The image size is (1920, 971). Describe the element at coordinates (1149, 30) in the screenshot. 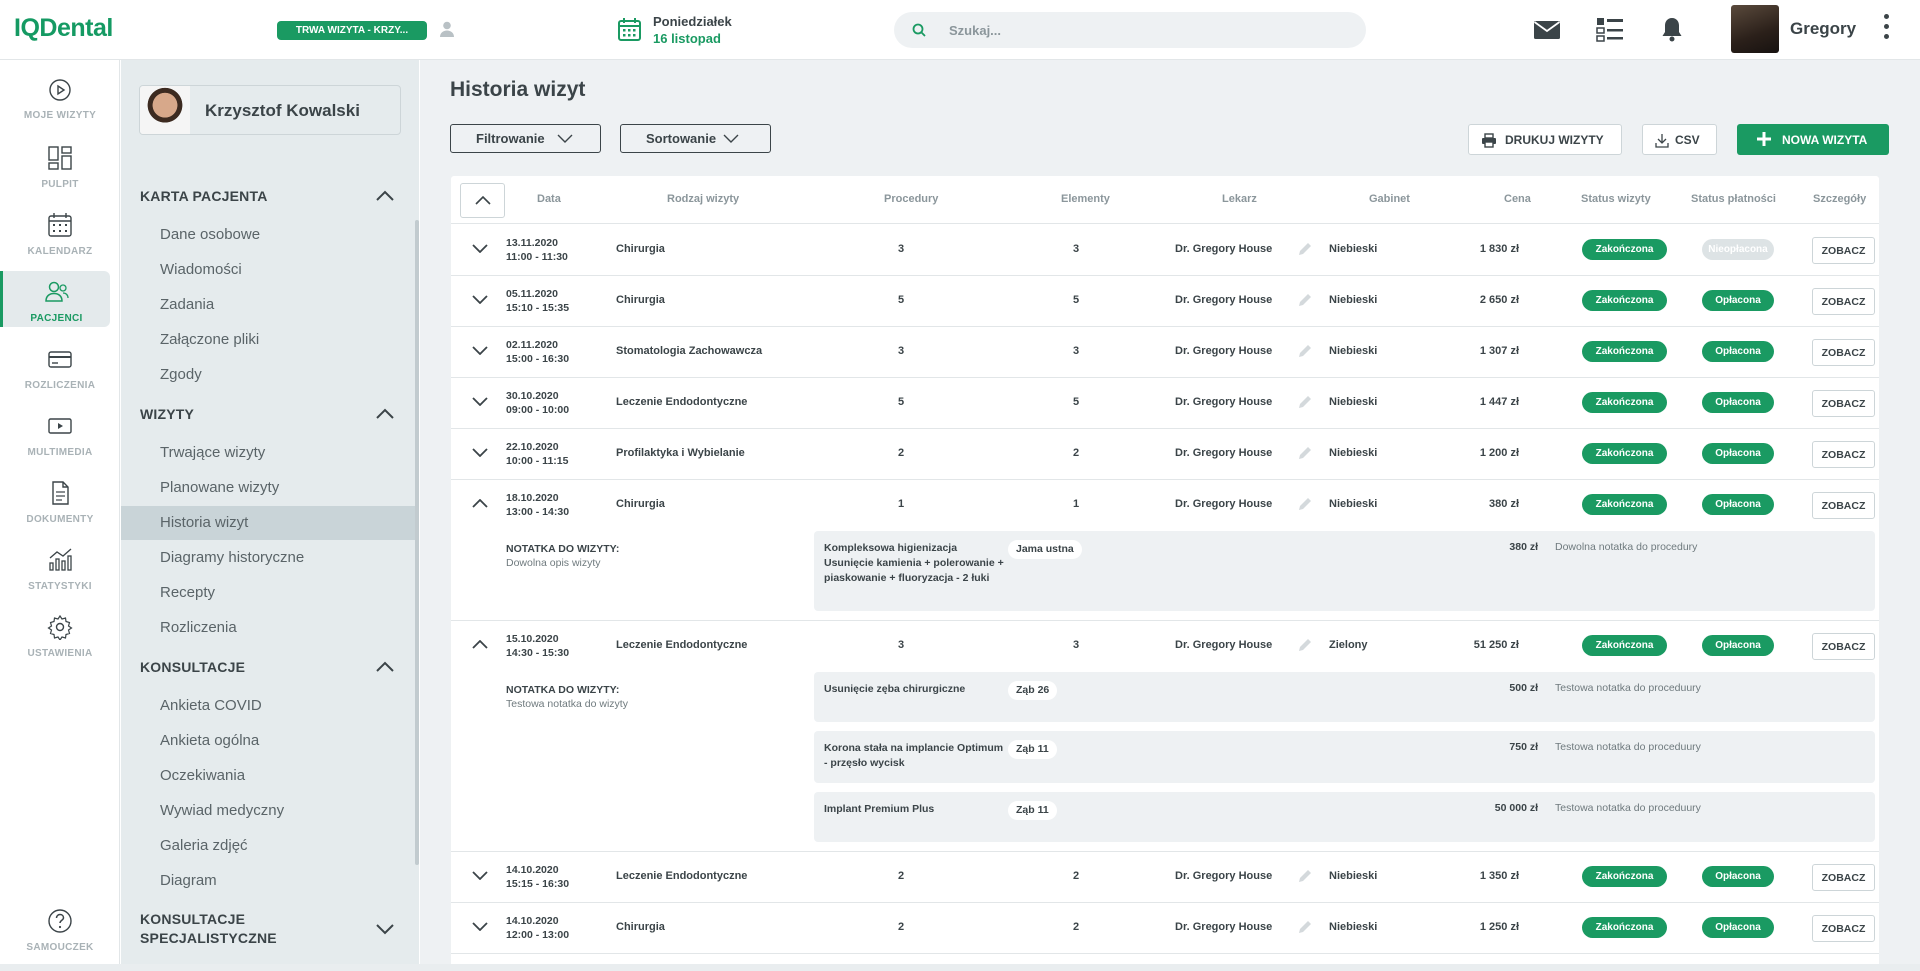

I see `search-input` at that location.